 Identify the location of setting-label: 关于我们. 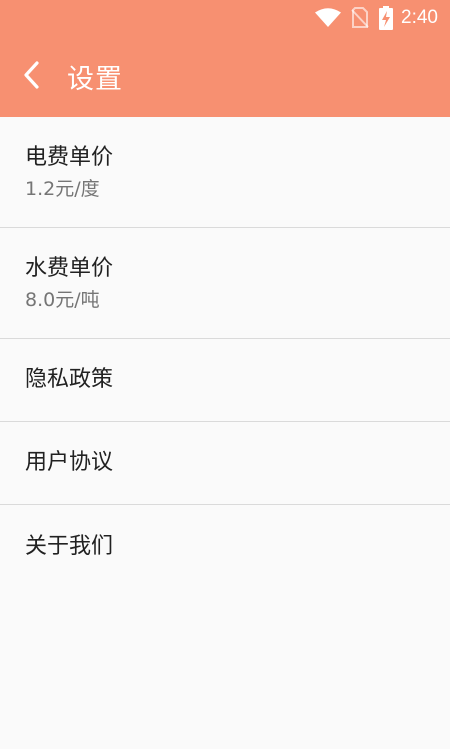
(69, 546).